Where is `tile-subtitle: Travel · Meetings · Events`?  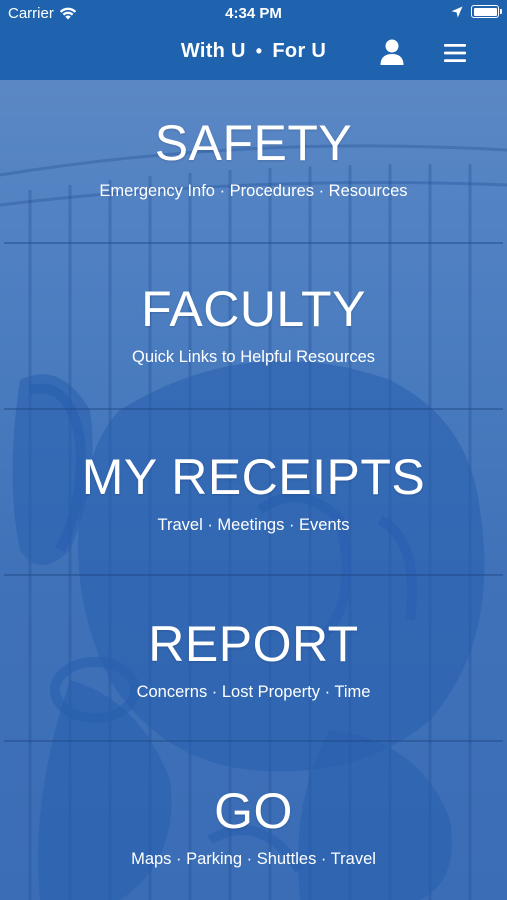
tile-subtitle: Travel · Meetings · Events is located at coordinates (253, 525).